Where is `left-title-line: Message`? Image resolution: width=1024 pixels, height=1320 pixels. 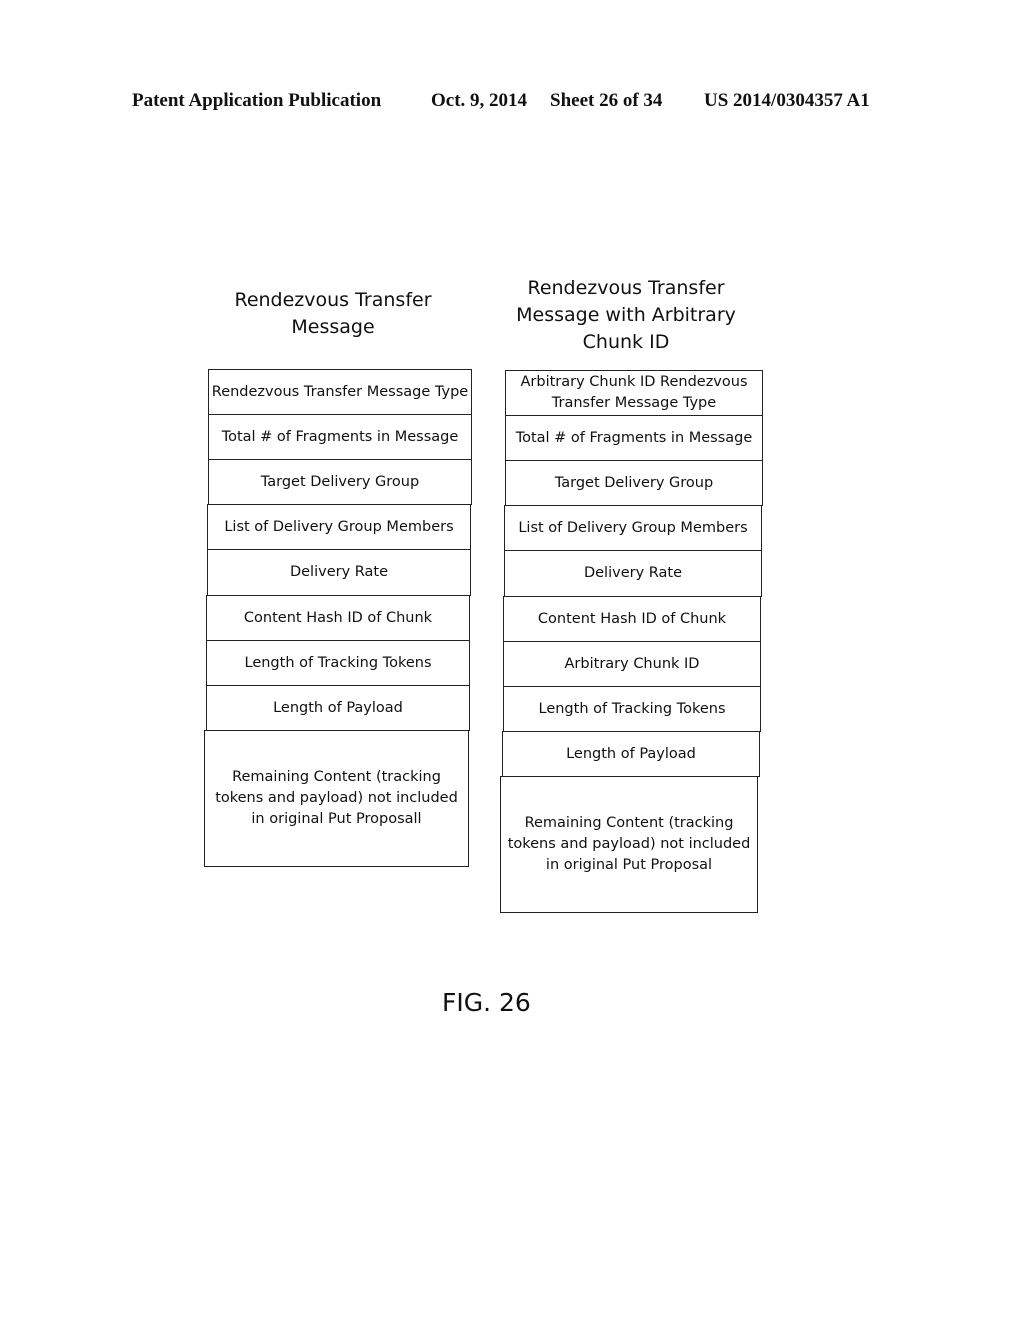 left-title-line: Message is located at coordinates (333, 327).